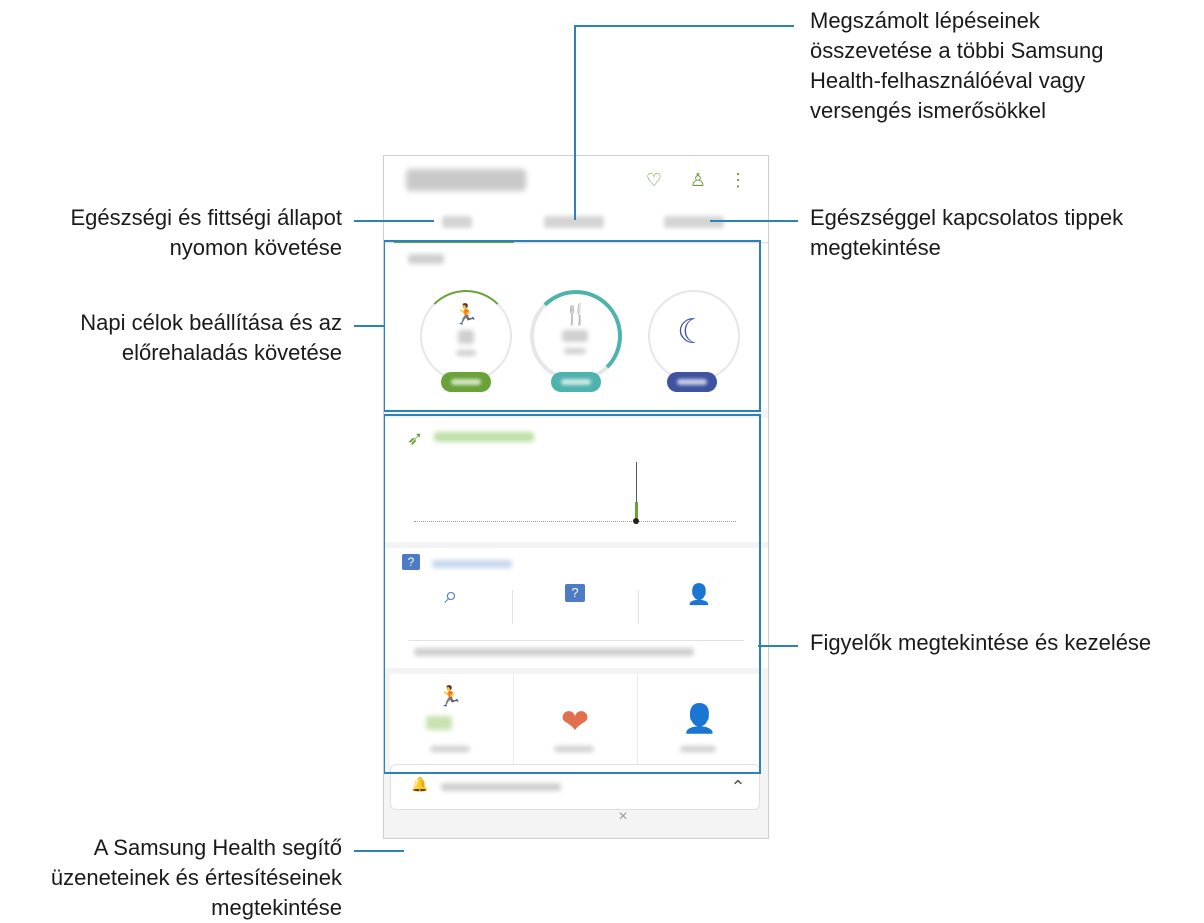  What do you see at coordinates (576, 224) in the screenshot?
I see `tab-bar` at bounding box center [576, 224].